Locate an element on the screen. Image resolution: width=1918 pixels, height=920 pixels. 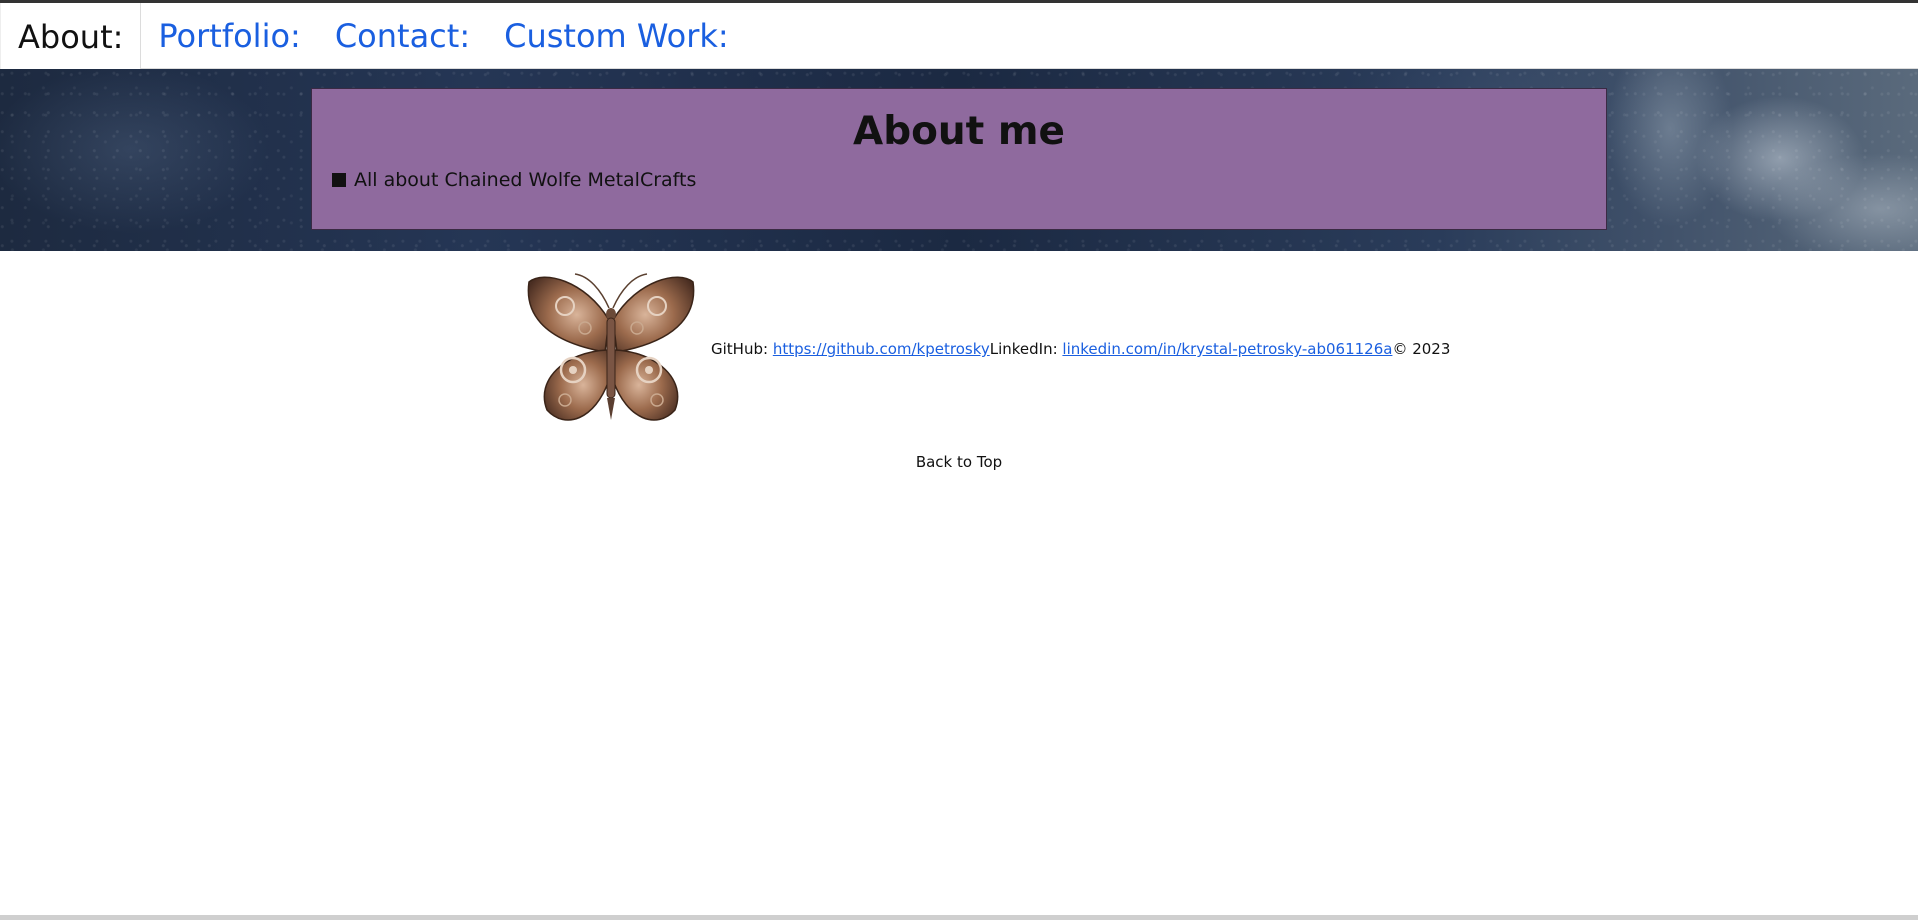
about-list-item-text: All about Chained Wolfe MetalCrafts is located at coordinates (525, 180).